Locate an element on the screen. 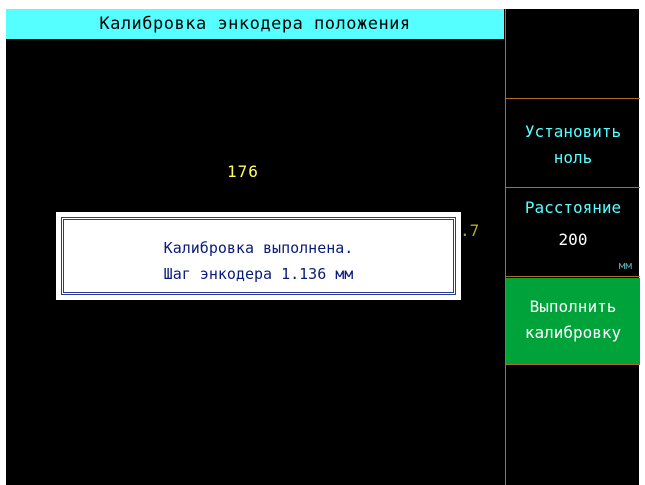 The height and width of the screenshot is (485, 645). calibrate-button: Выполнить калибровку is located at coordinates (573, 321).